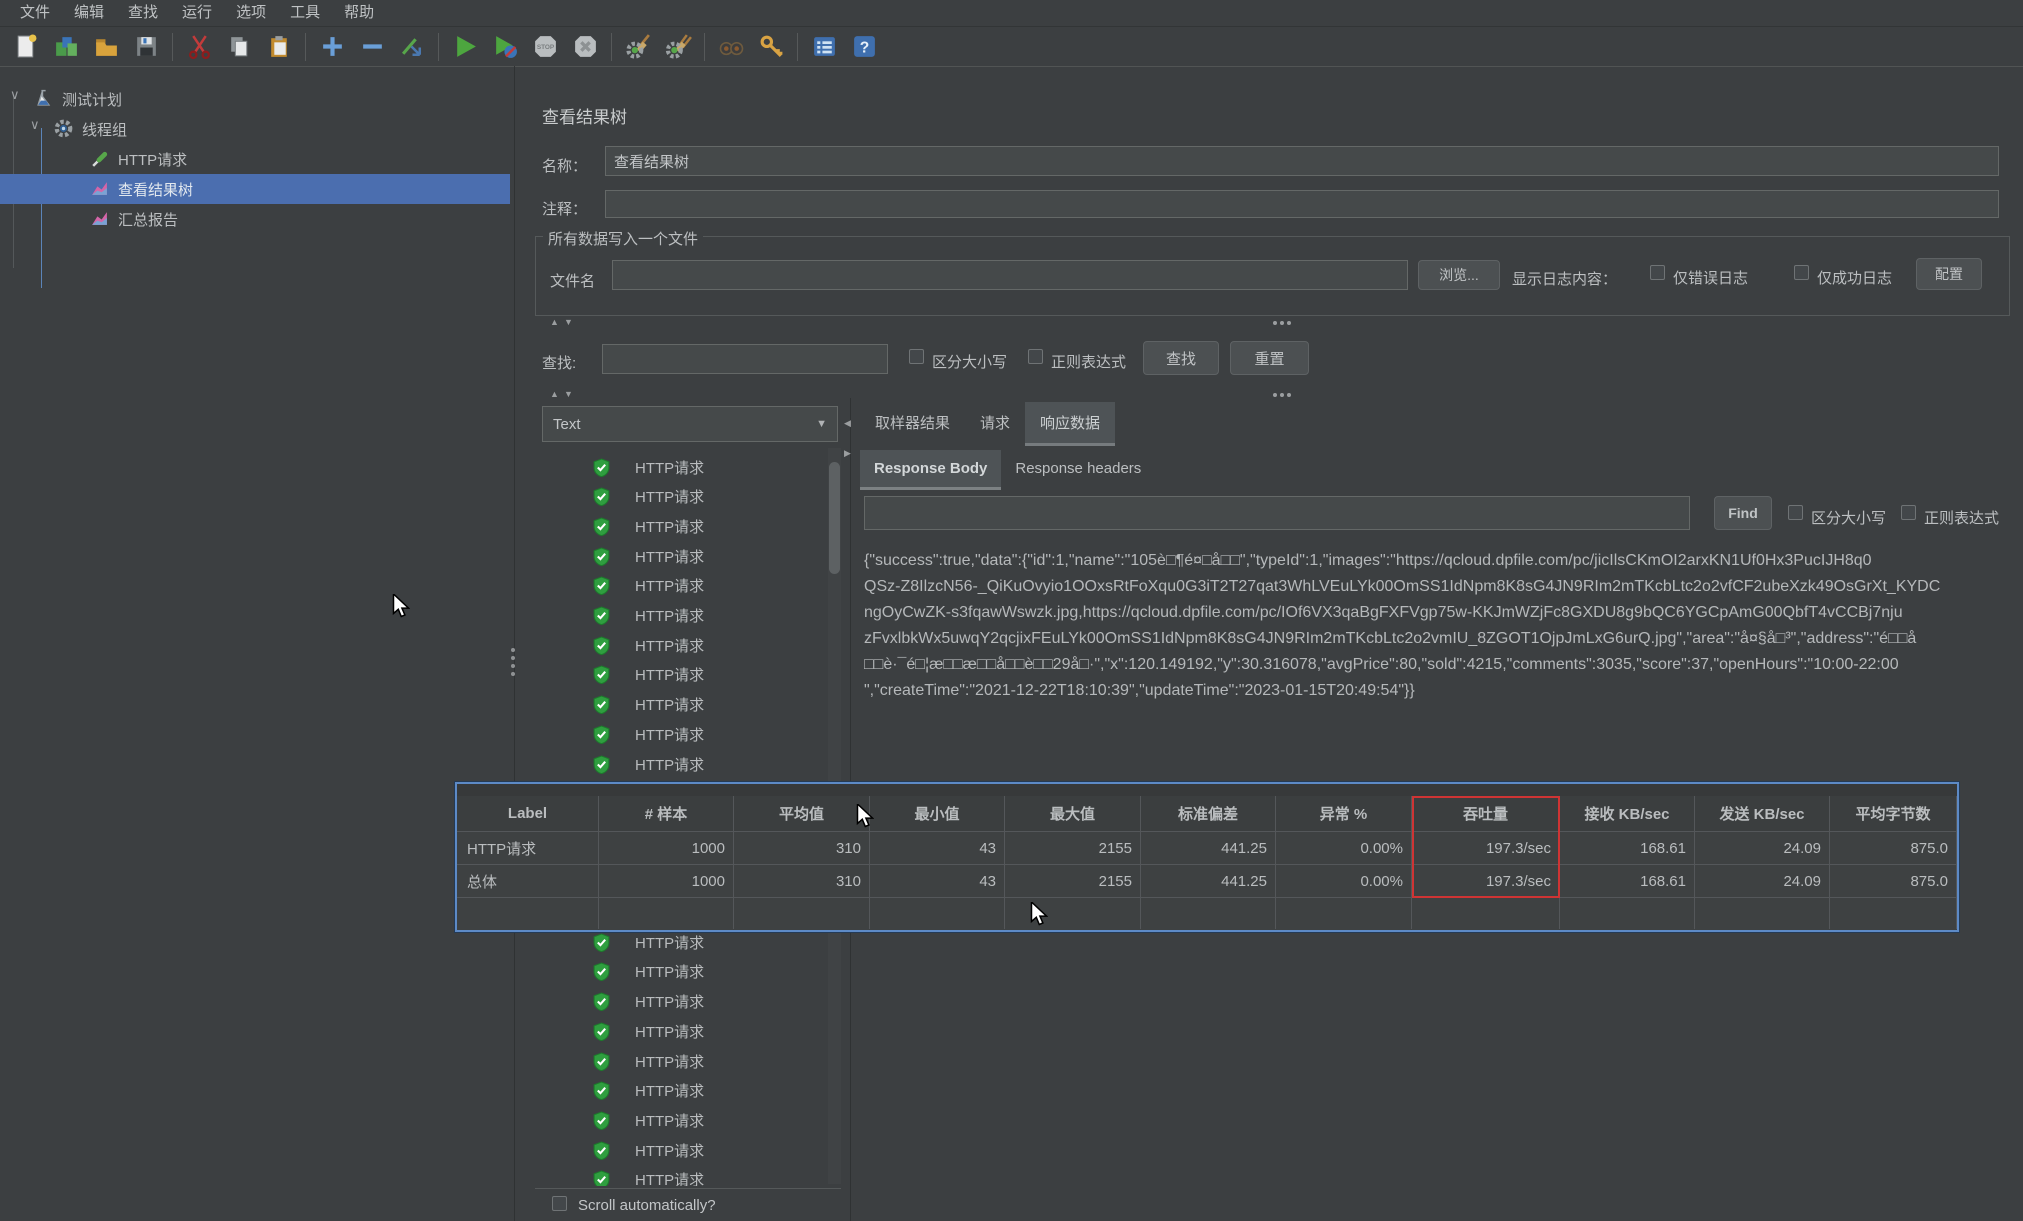  I want to click on menu-item-0: 文件, so click(35, 13).